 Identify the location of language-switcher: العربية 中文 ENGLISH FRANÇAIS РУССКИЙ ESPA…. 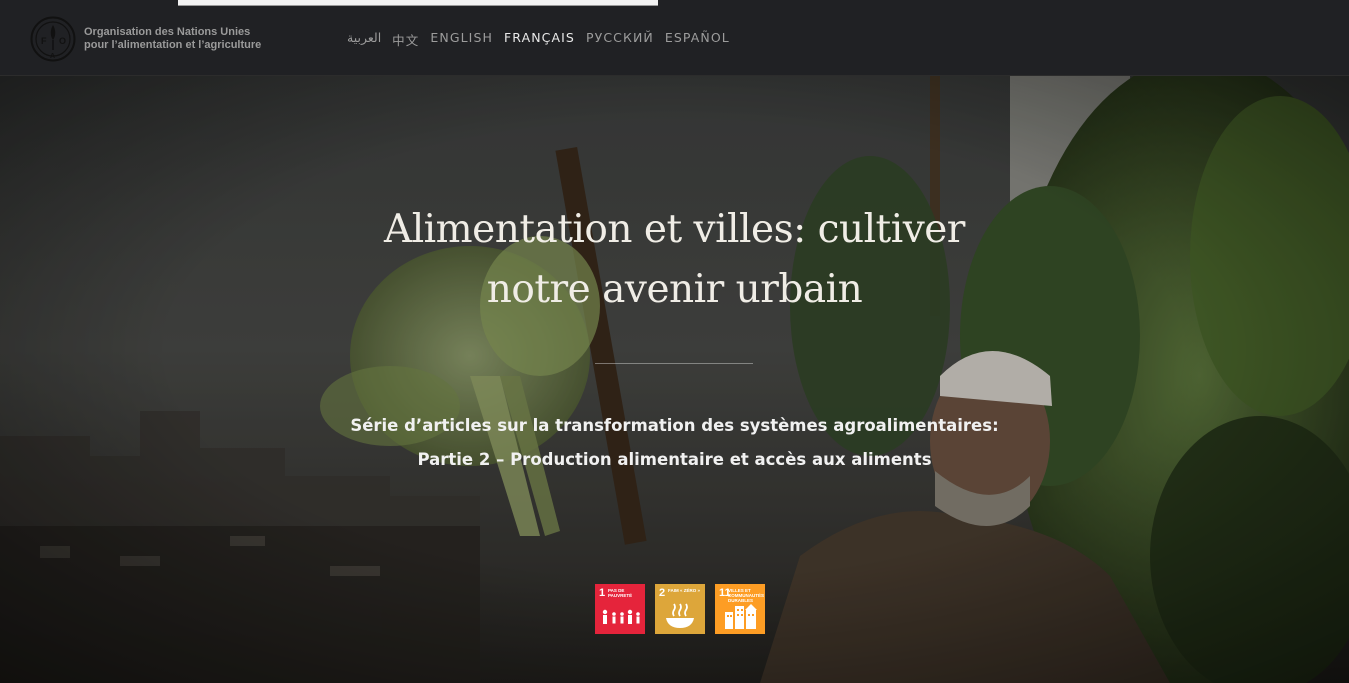
(538, 39).